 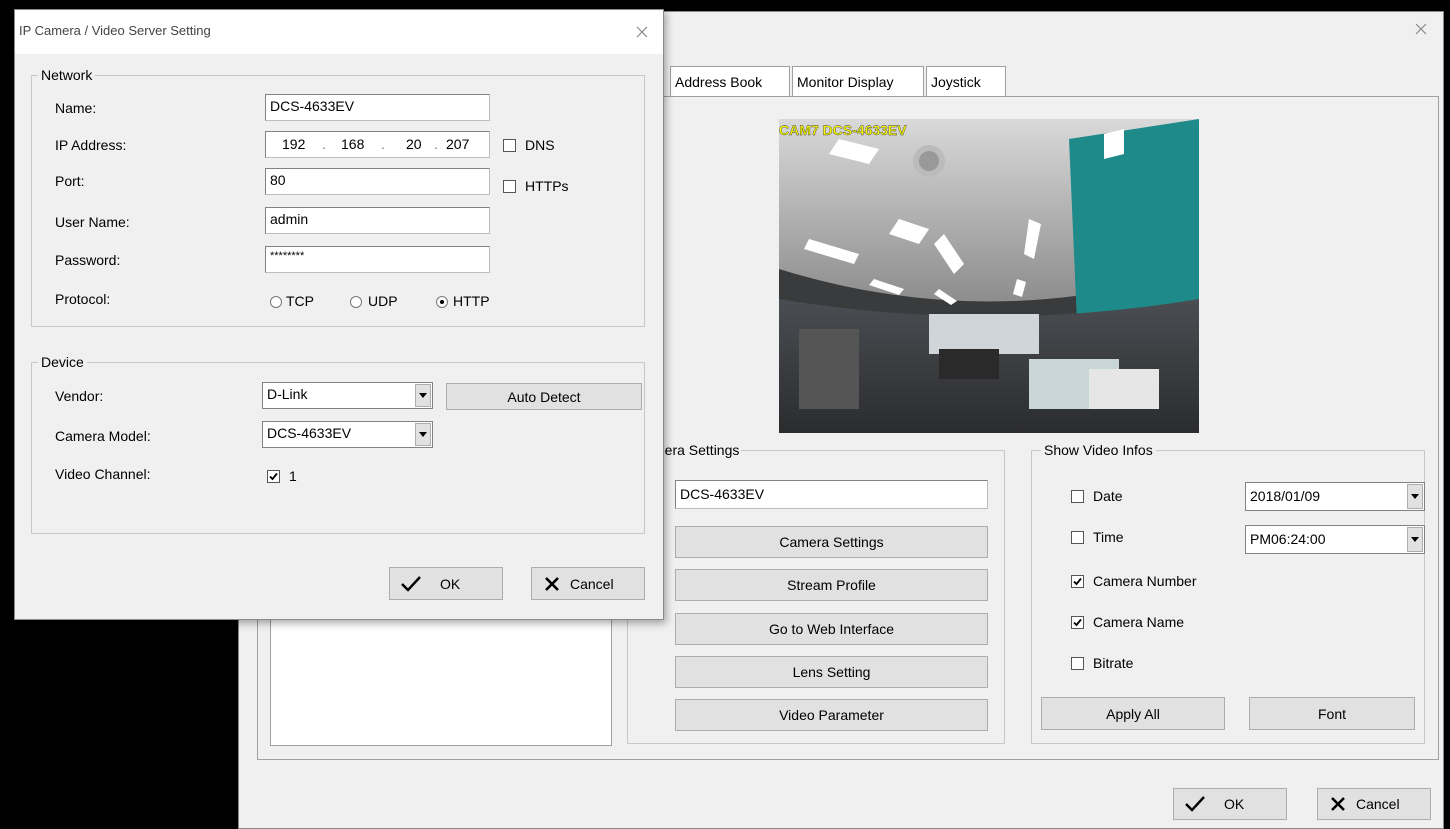 What do you see at coordinates (300, 301) in the screenshot?
I see `protocol-tcp-label: TCP` at bounding box center [300, 301].